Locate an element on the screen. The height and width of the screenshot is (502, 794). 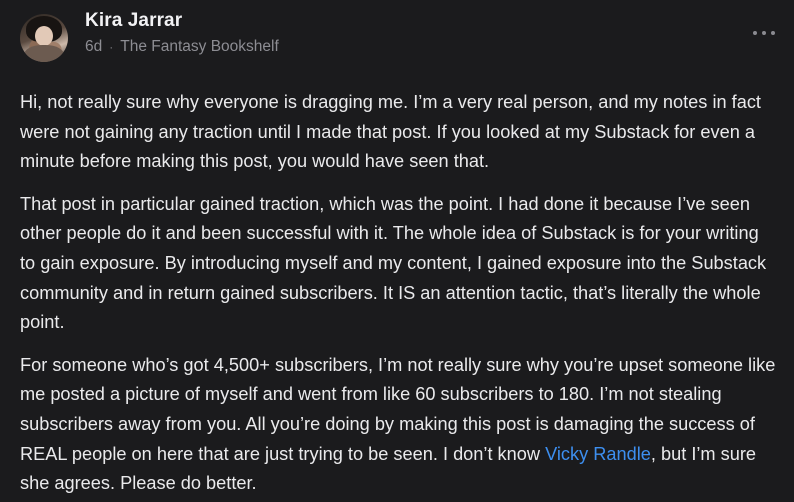
avatar-body is located at coordinates (44, 53).